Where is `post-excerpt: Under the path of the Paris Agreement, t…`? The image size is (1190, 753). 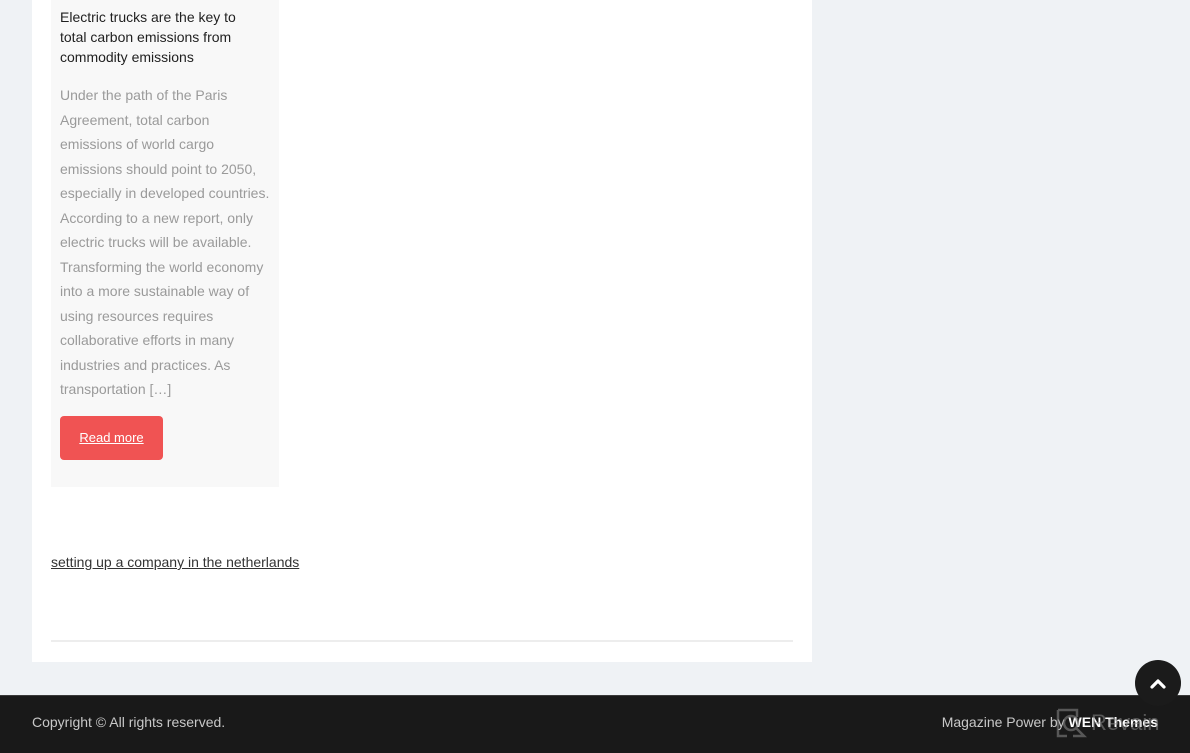 post-excerpt: Under the path of the Paris Agreement, t… is located at coordinates (165, 242).